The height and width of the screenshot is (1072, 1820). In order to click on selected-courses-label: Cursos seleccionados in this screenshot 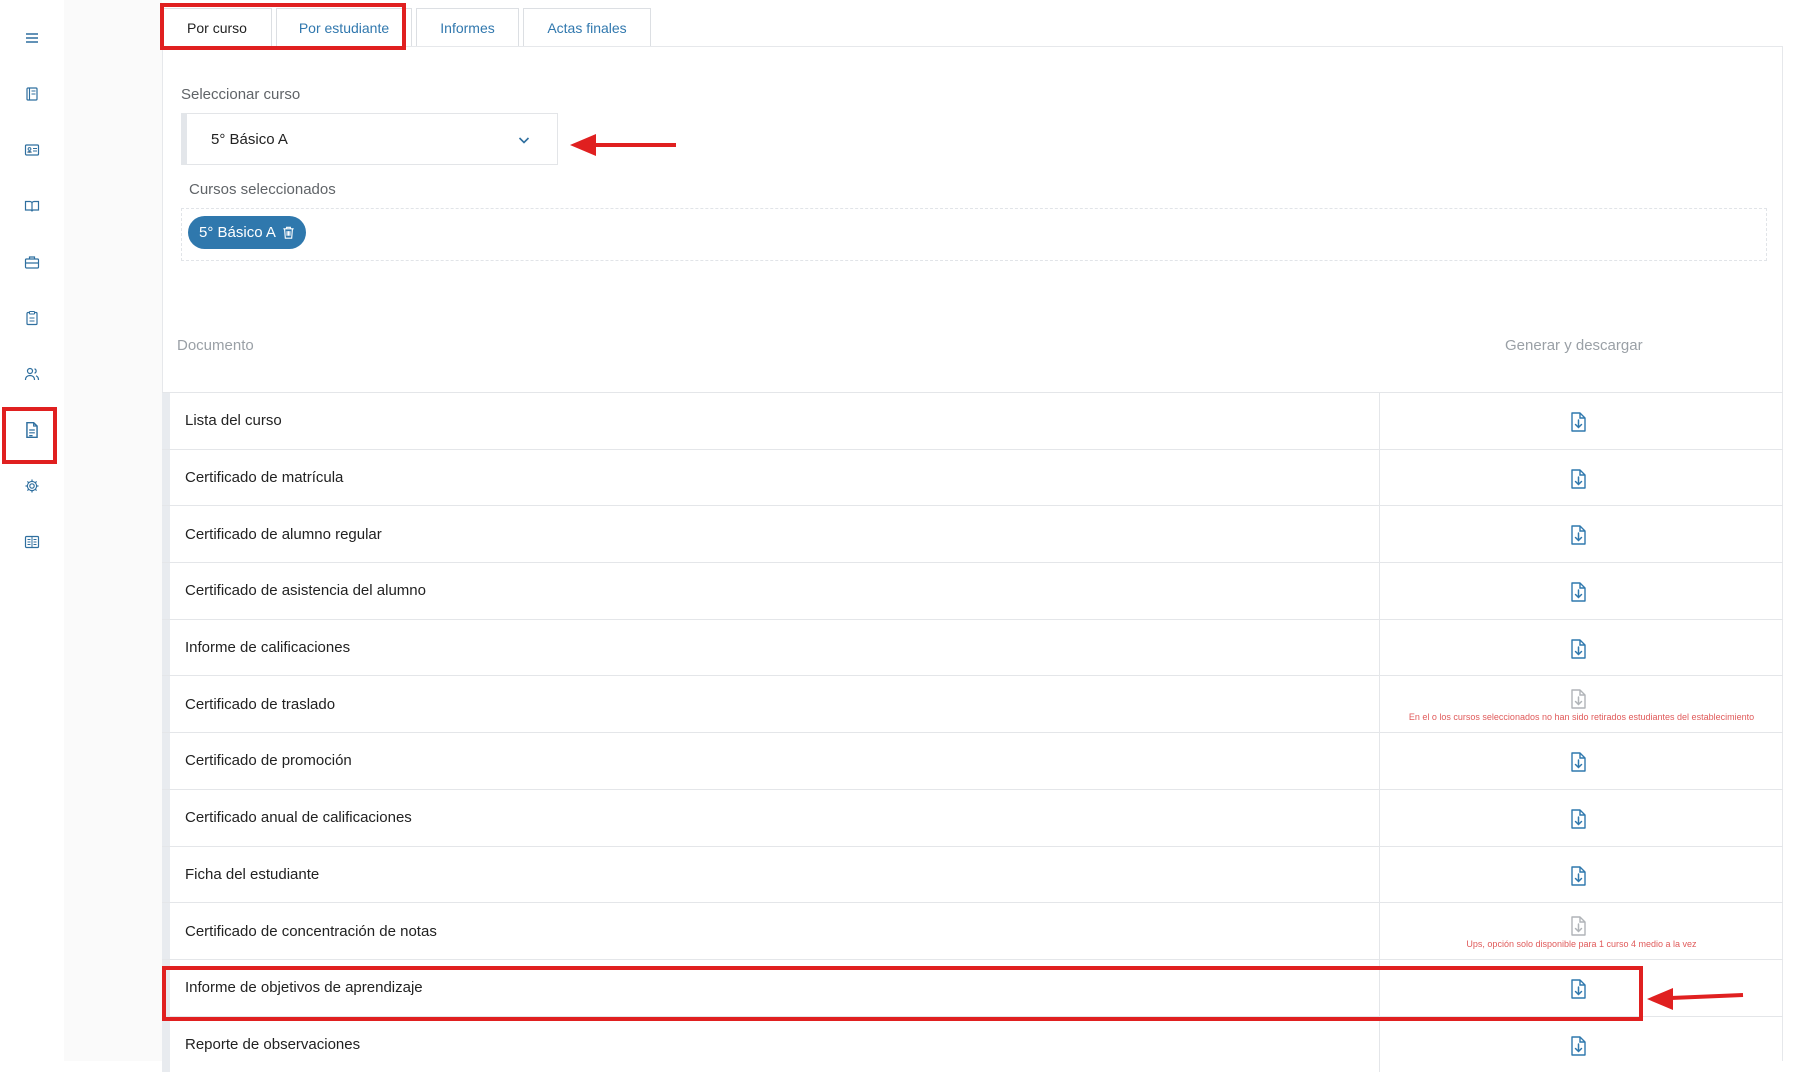, I will do `click(262, 189)`.